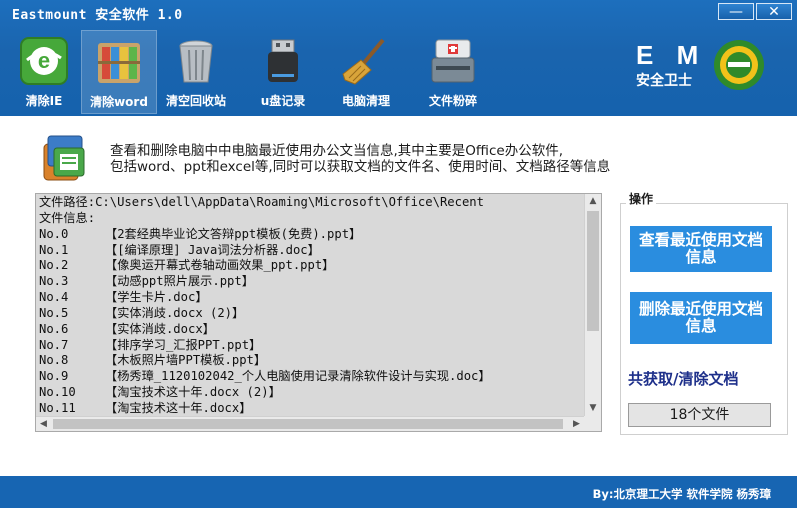 The height and width of the screenshot is (508, 797). I want to click on tool-clear-ie-button: e 清除IE, so click(44, 72).